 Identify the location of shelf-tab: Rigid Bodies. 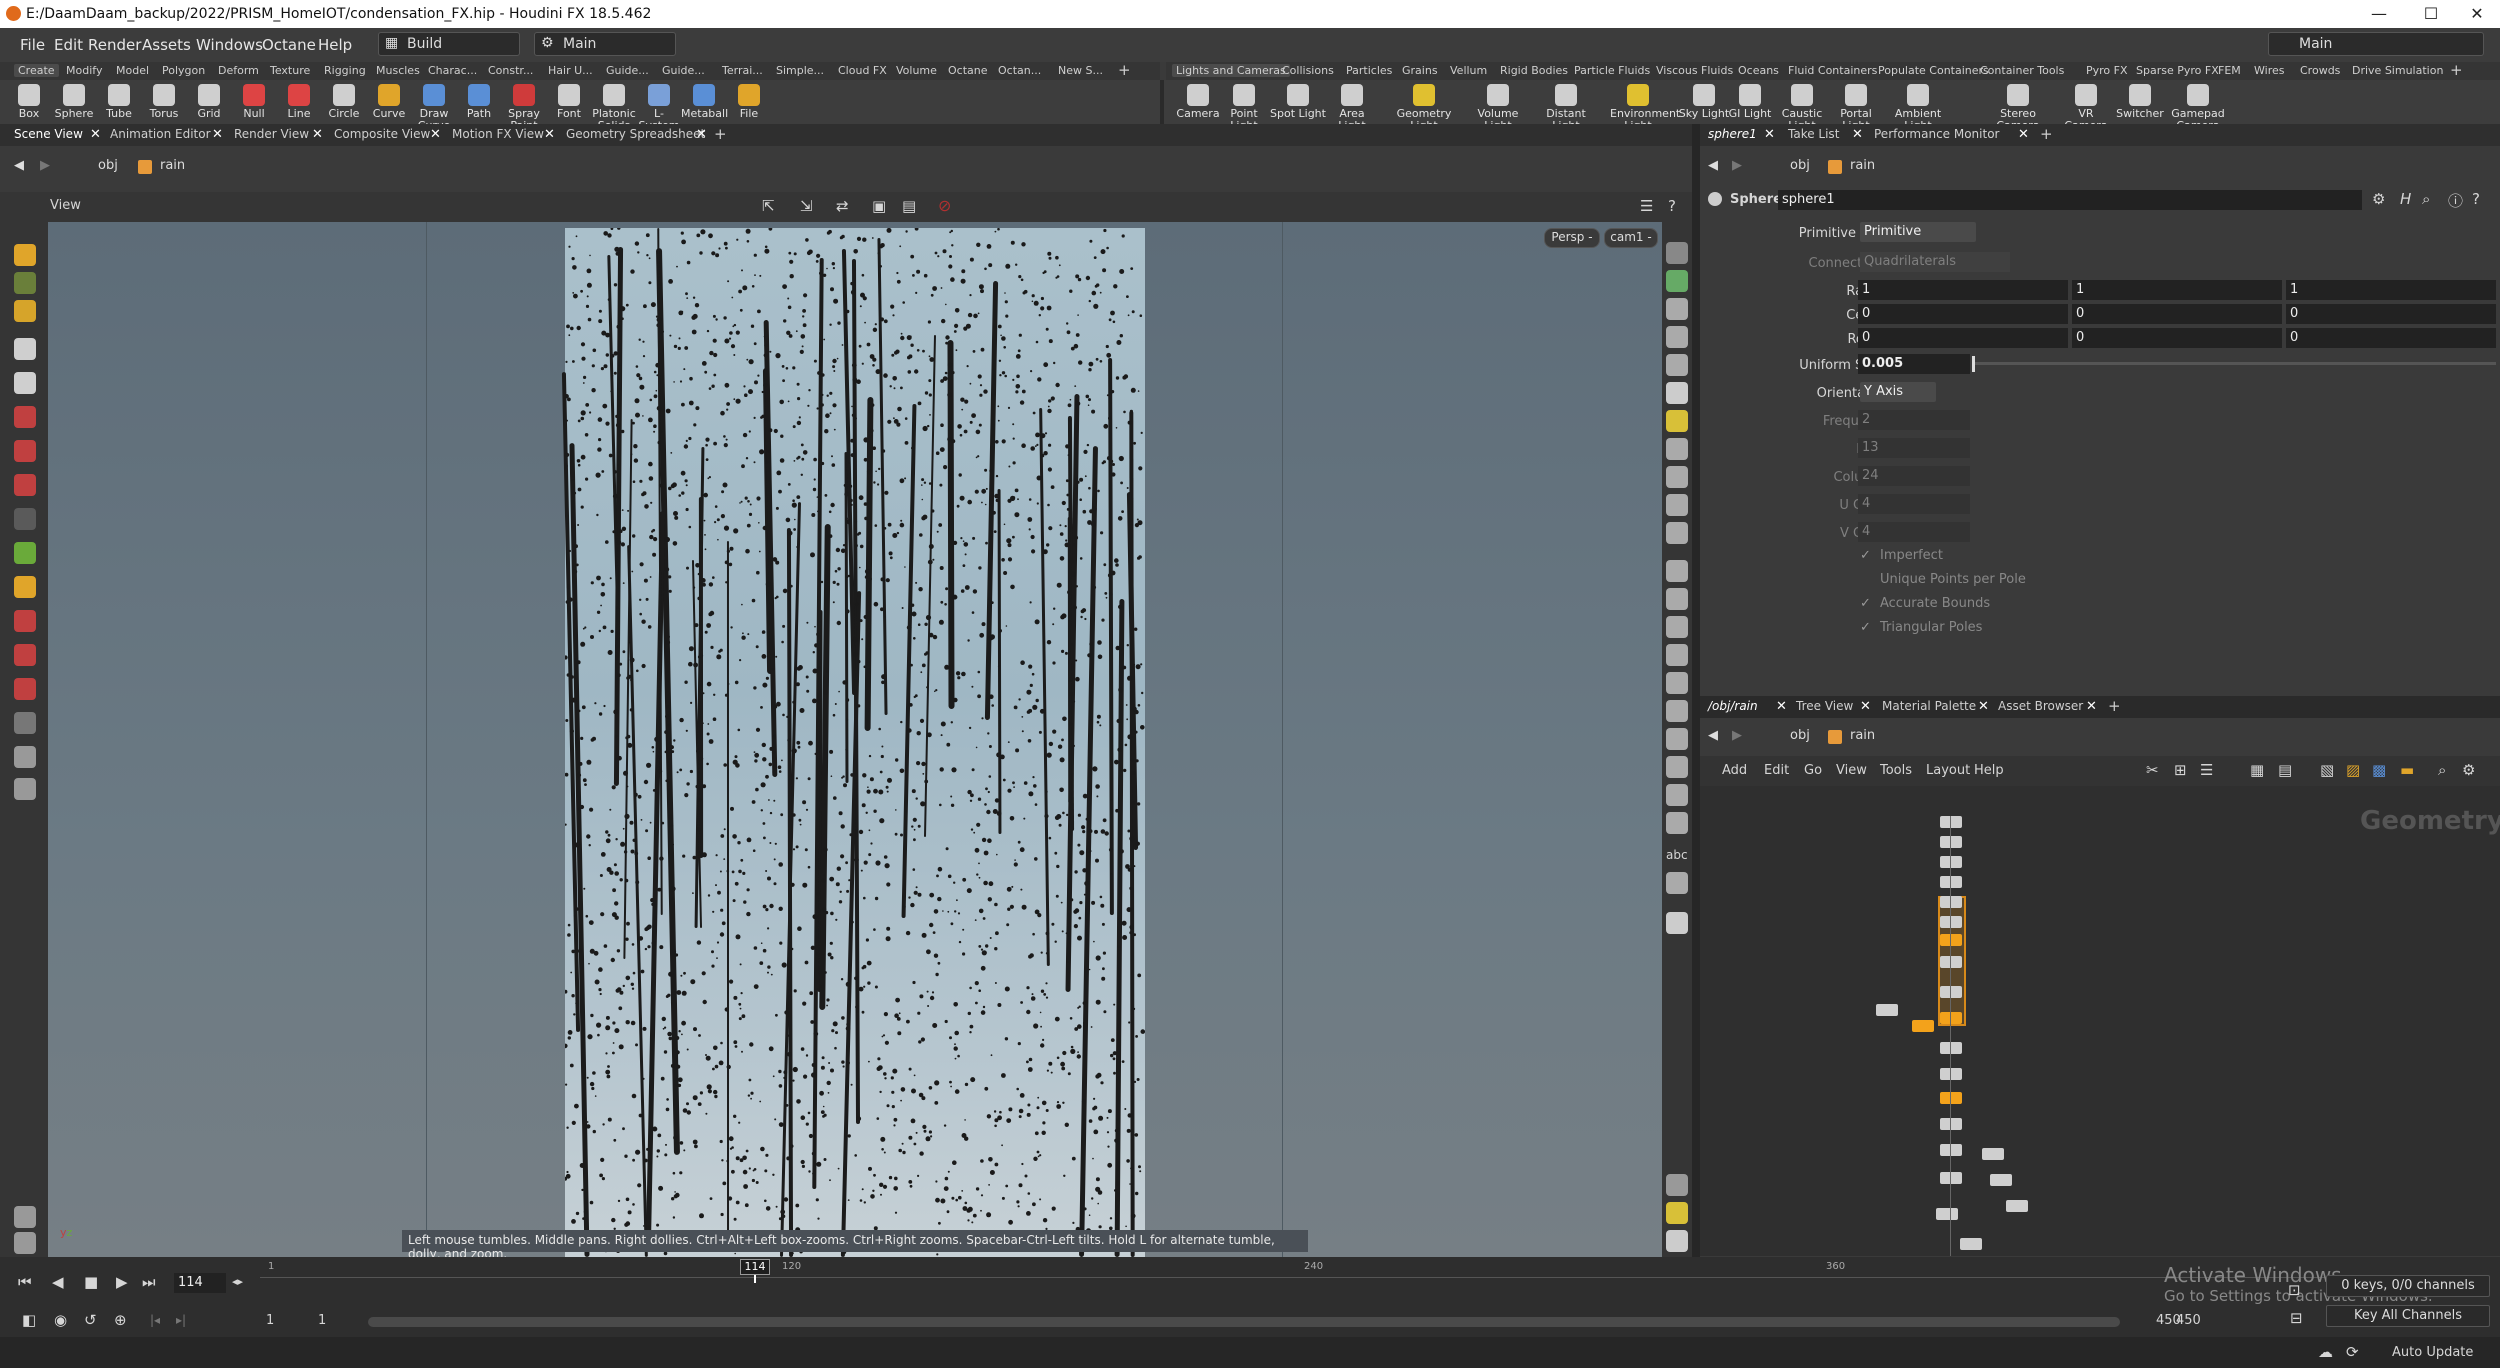
(1534, 70).